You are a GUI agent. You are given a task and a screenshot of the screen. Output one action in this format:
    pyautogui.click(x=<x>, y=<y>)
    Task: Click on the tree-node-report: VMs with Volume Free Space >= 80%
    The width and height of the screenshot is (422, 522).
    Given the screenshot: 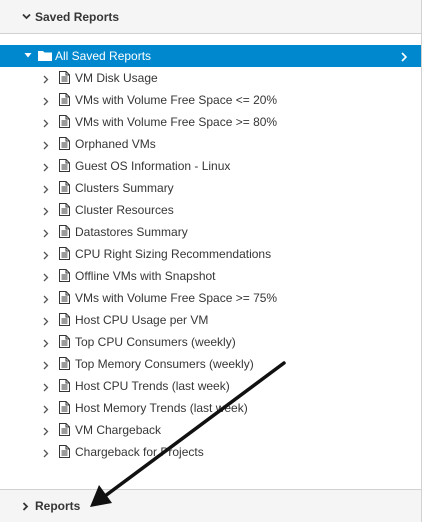 What is the action you would take?
    pyautogui.click(x=210, y=122)
    